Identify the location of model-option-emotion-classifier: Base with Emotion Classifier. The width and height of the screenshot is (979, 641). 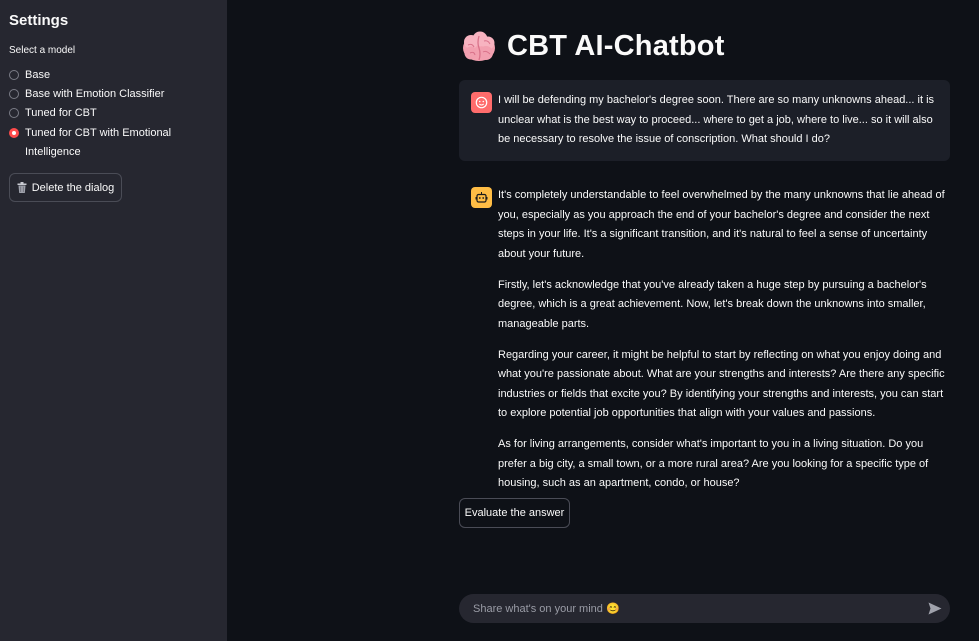
(97, 96).